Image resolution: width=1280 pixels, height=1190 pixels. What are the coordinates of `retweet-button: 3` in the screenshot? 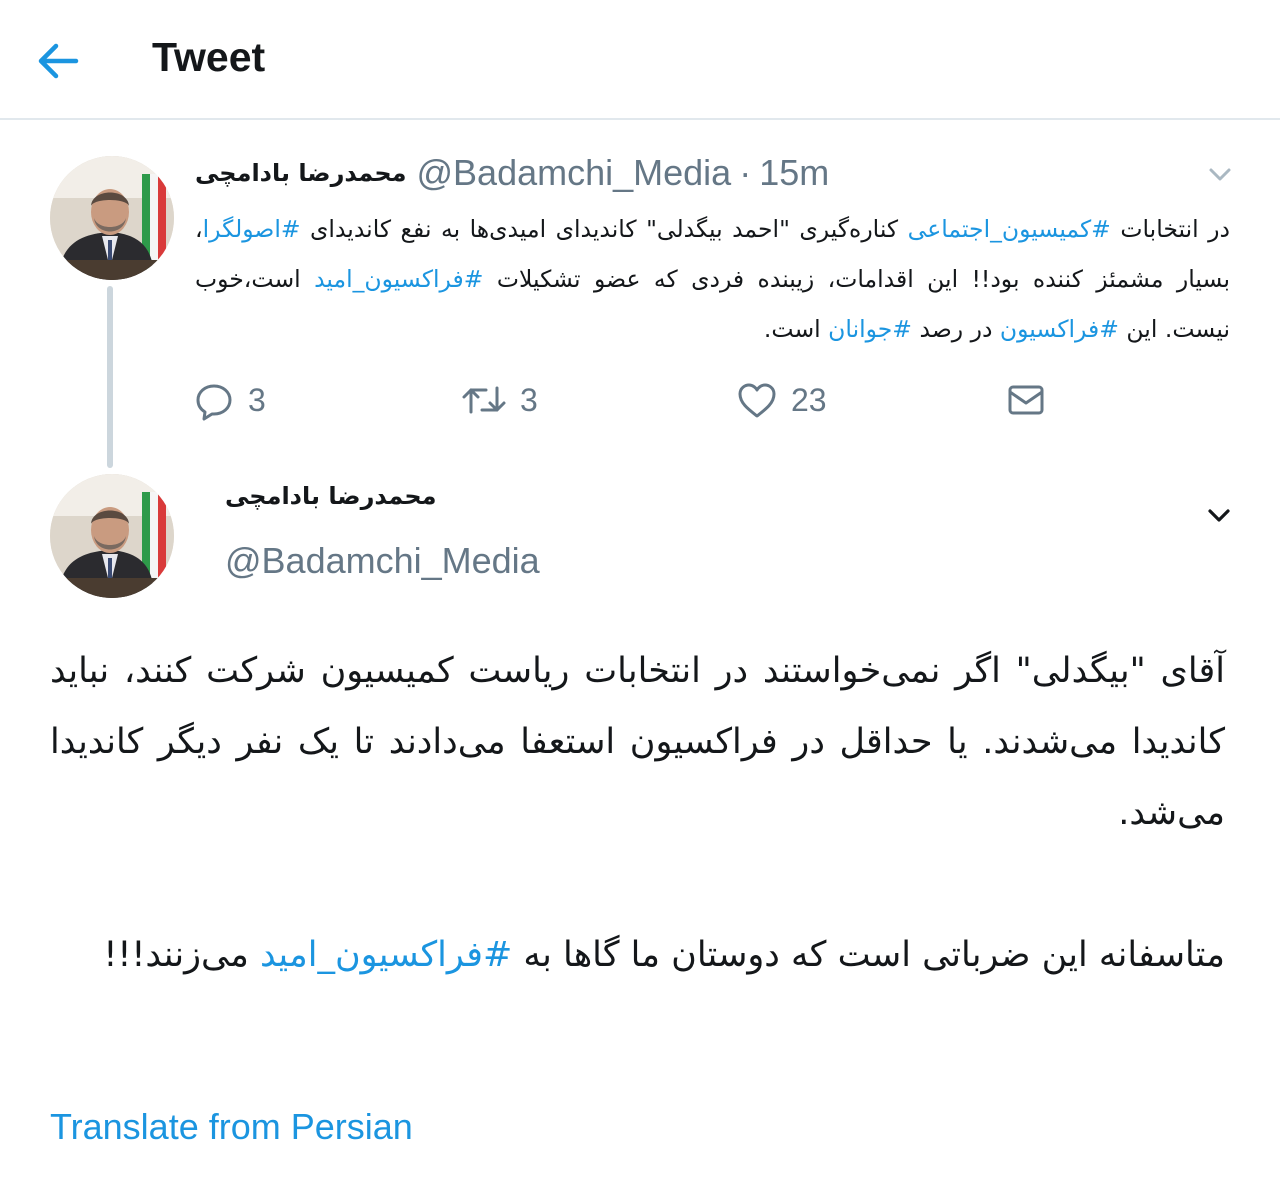 It's located at (499, 400).